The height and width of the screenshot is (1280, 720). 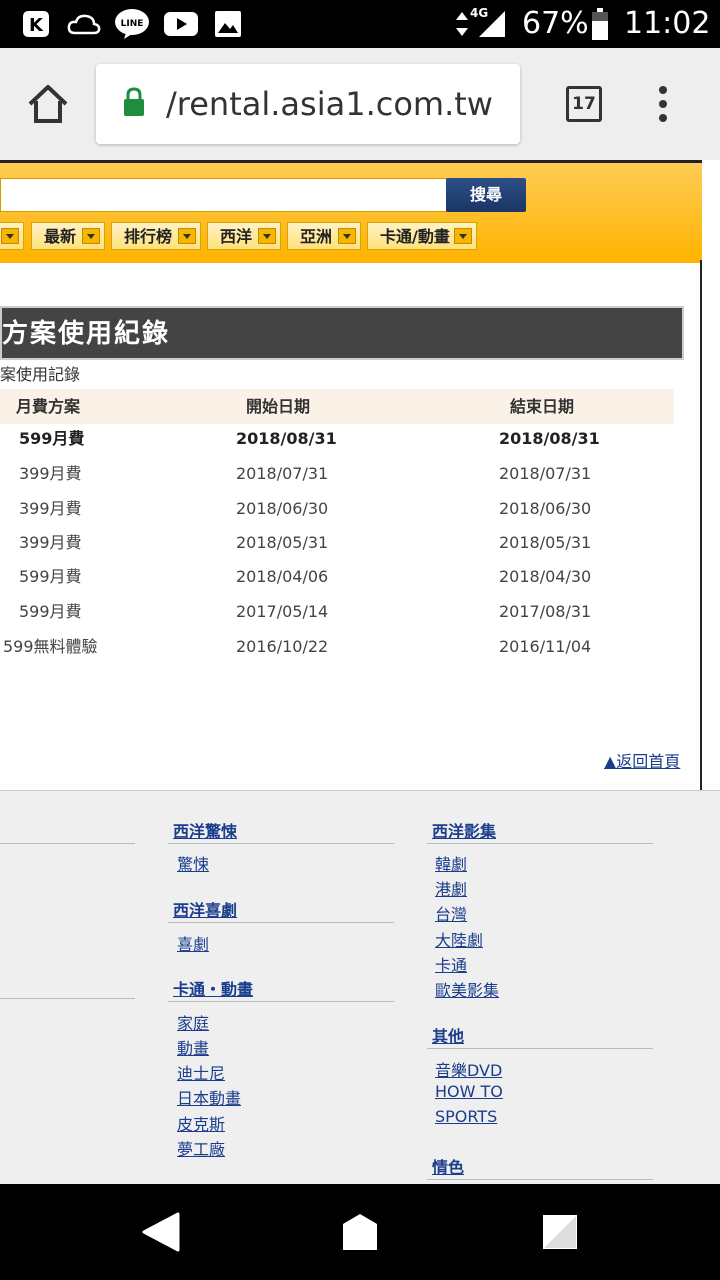 I want to click on content-border, so click(x=701, y=525).